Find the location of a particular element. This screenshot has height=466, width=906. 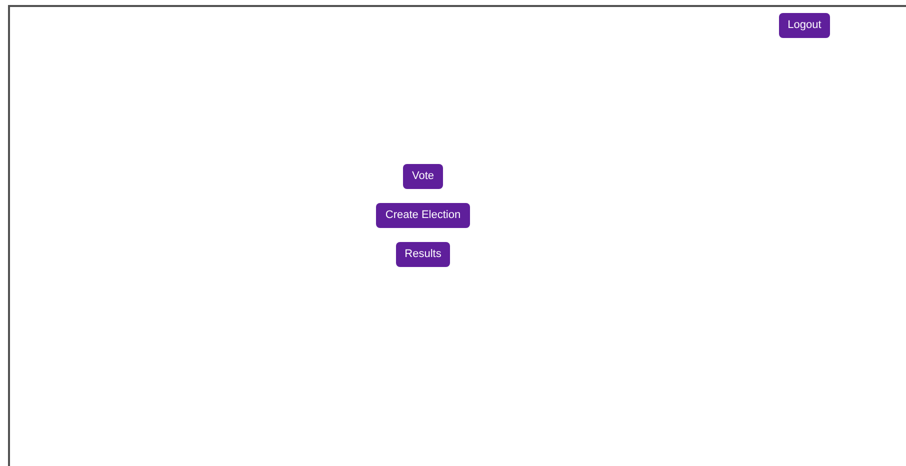

menu-button: Create Election is located at coordinates (423, 215).